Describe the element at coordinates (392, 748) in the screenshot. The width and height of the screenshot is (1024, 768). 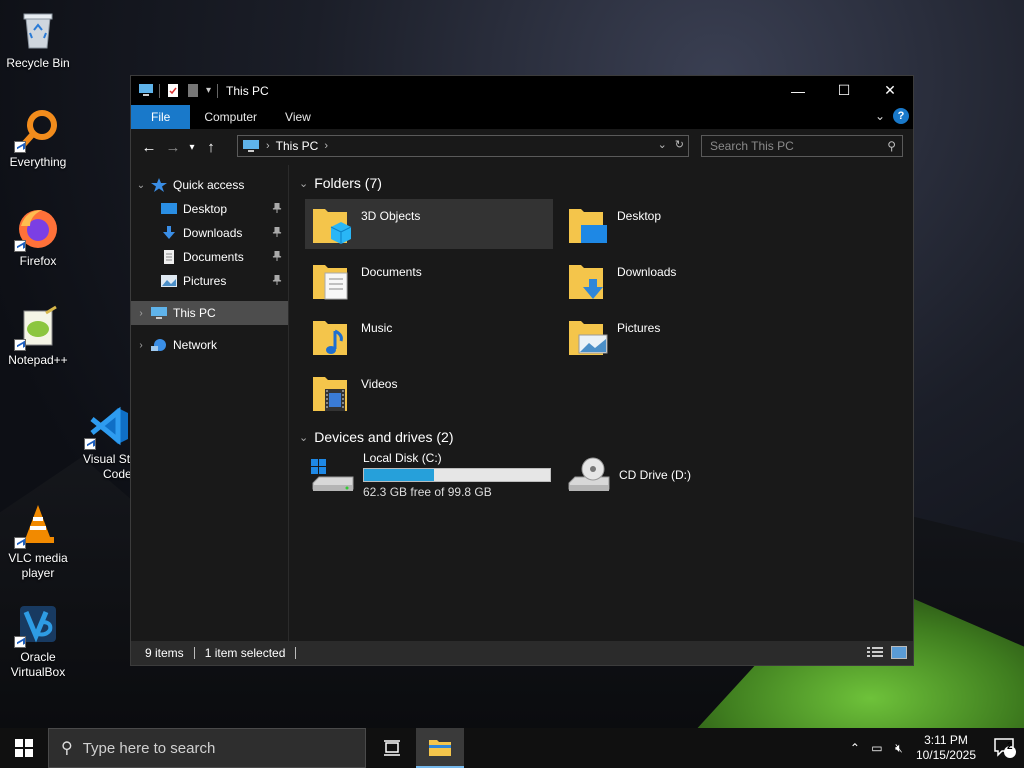
I see `task-view-button` at that location.